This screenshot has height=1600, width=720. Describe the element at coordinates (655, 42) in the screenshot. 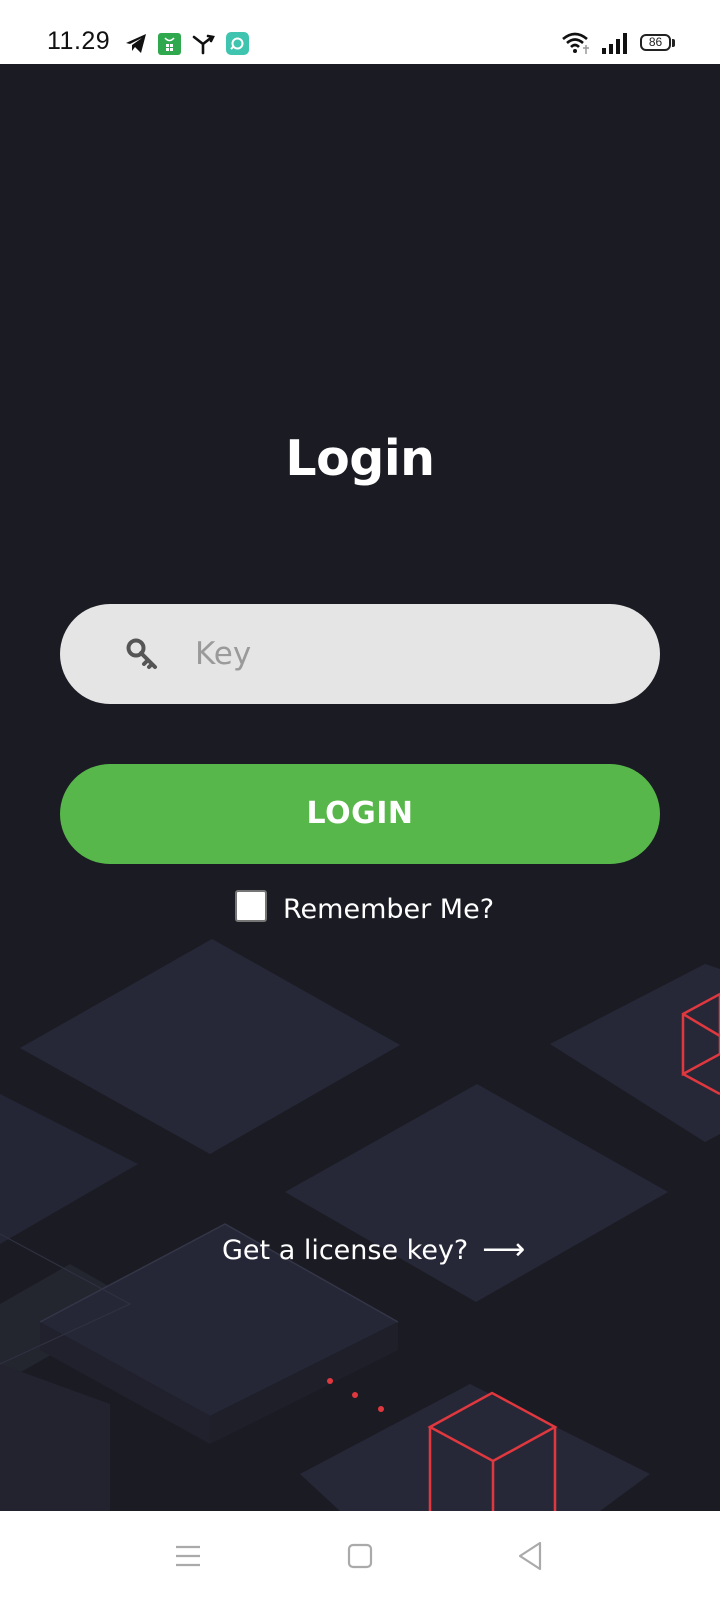

I see `battery-icon: 86` at that location.